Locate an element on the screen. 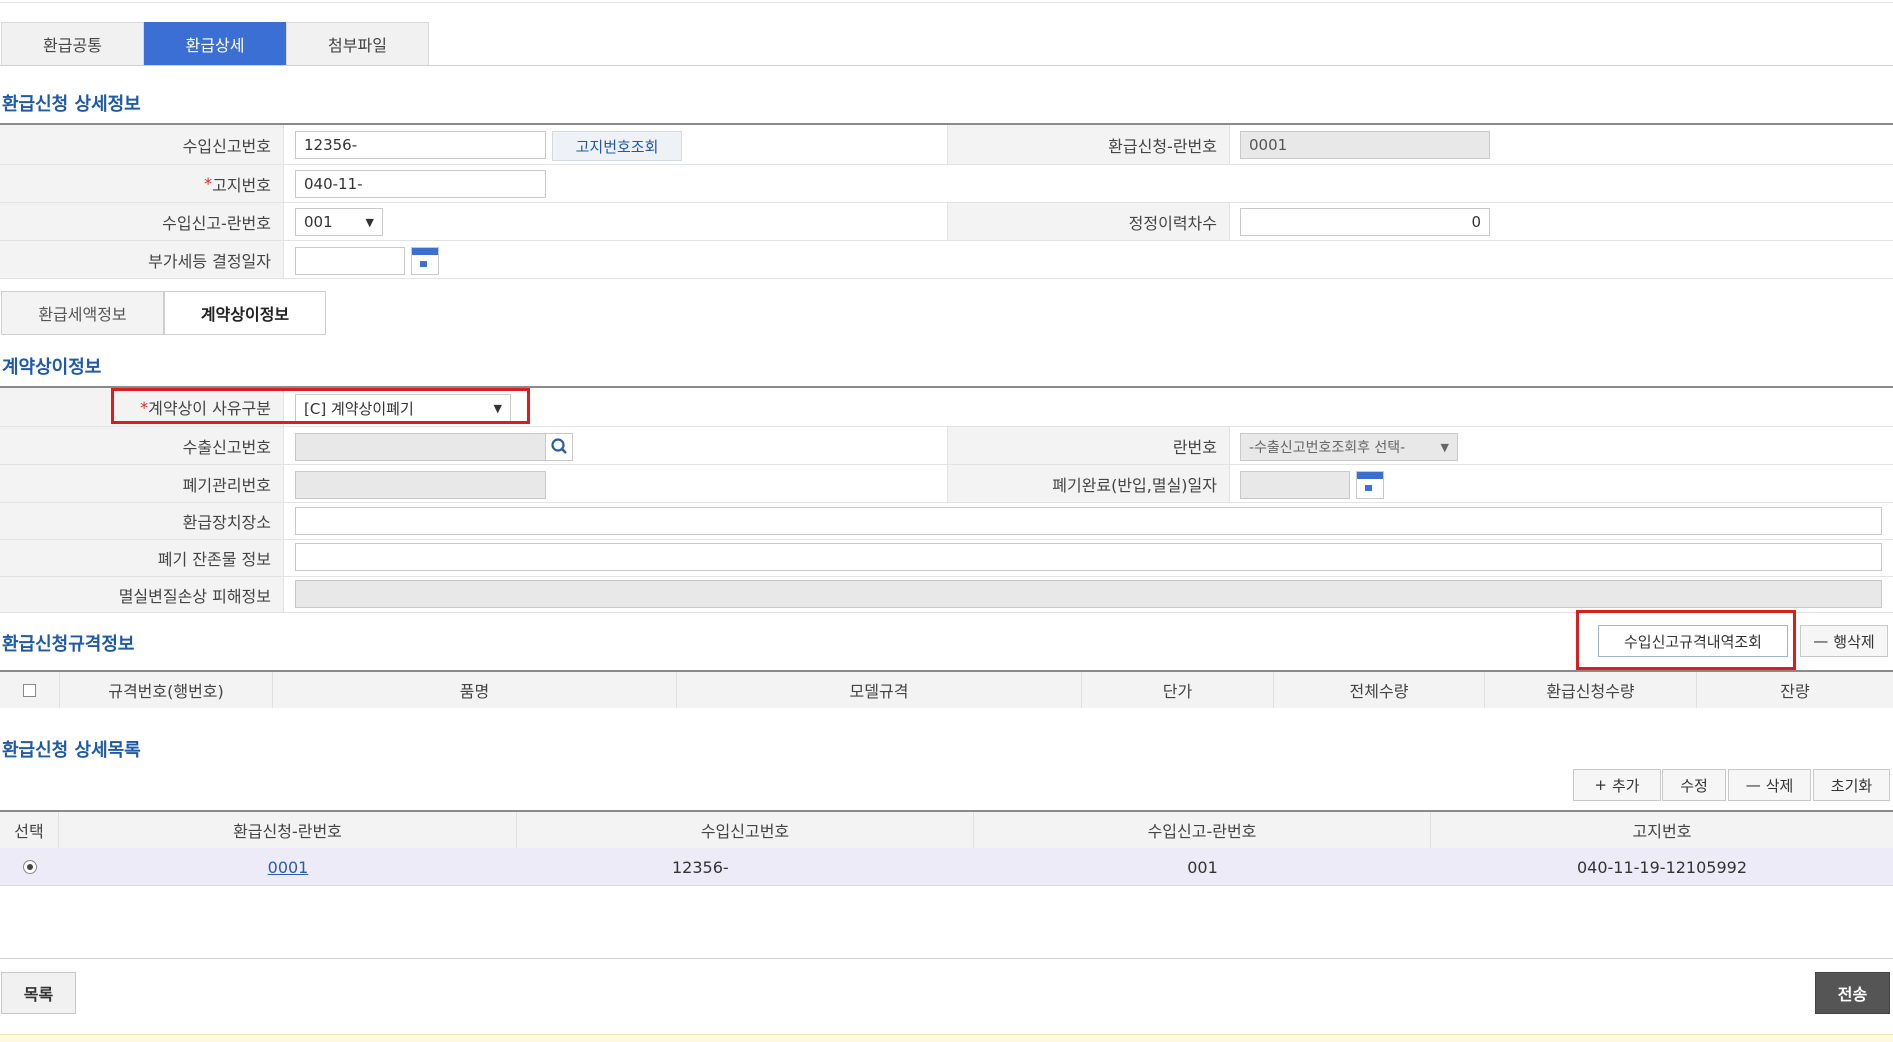  row-notice-no: 040-11-19-12105992 is located at coordinates (1661, 867).